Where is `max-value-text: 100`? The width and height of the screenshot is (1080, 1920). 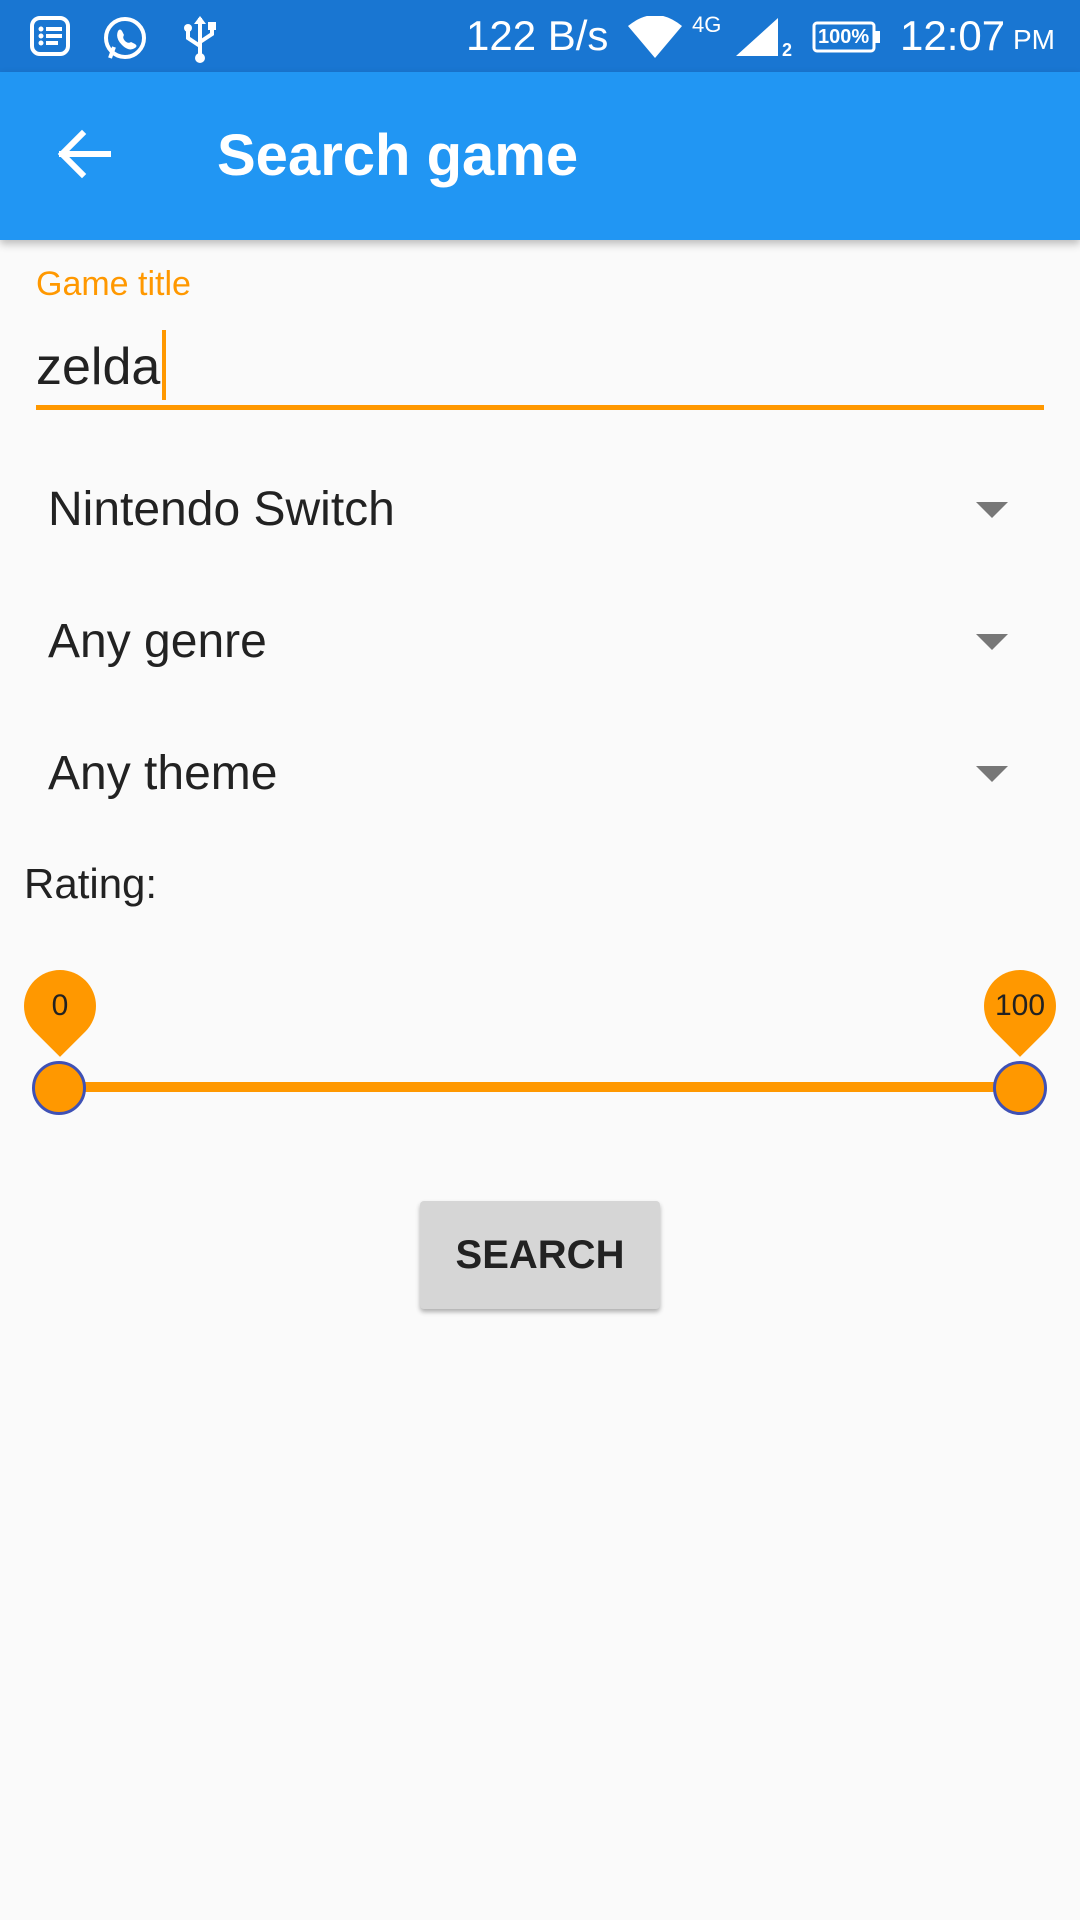
max-value-text: 100 is located at coordinates (1020, 1005).